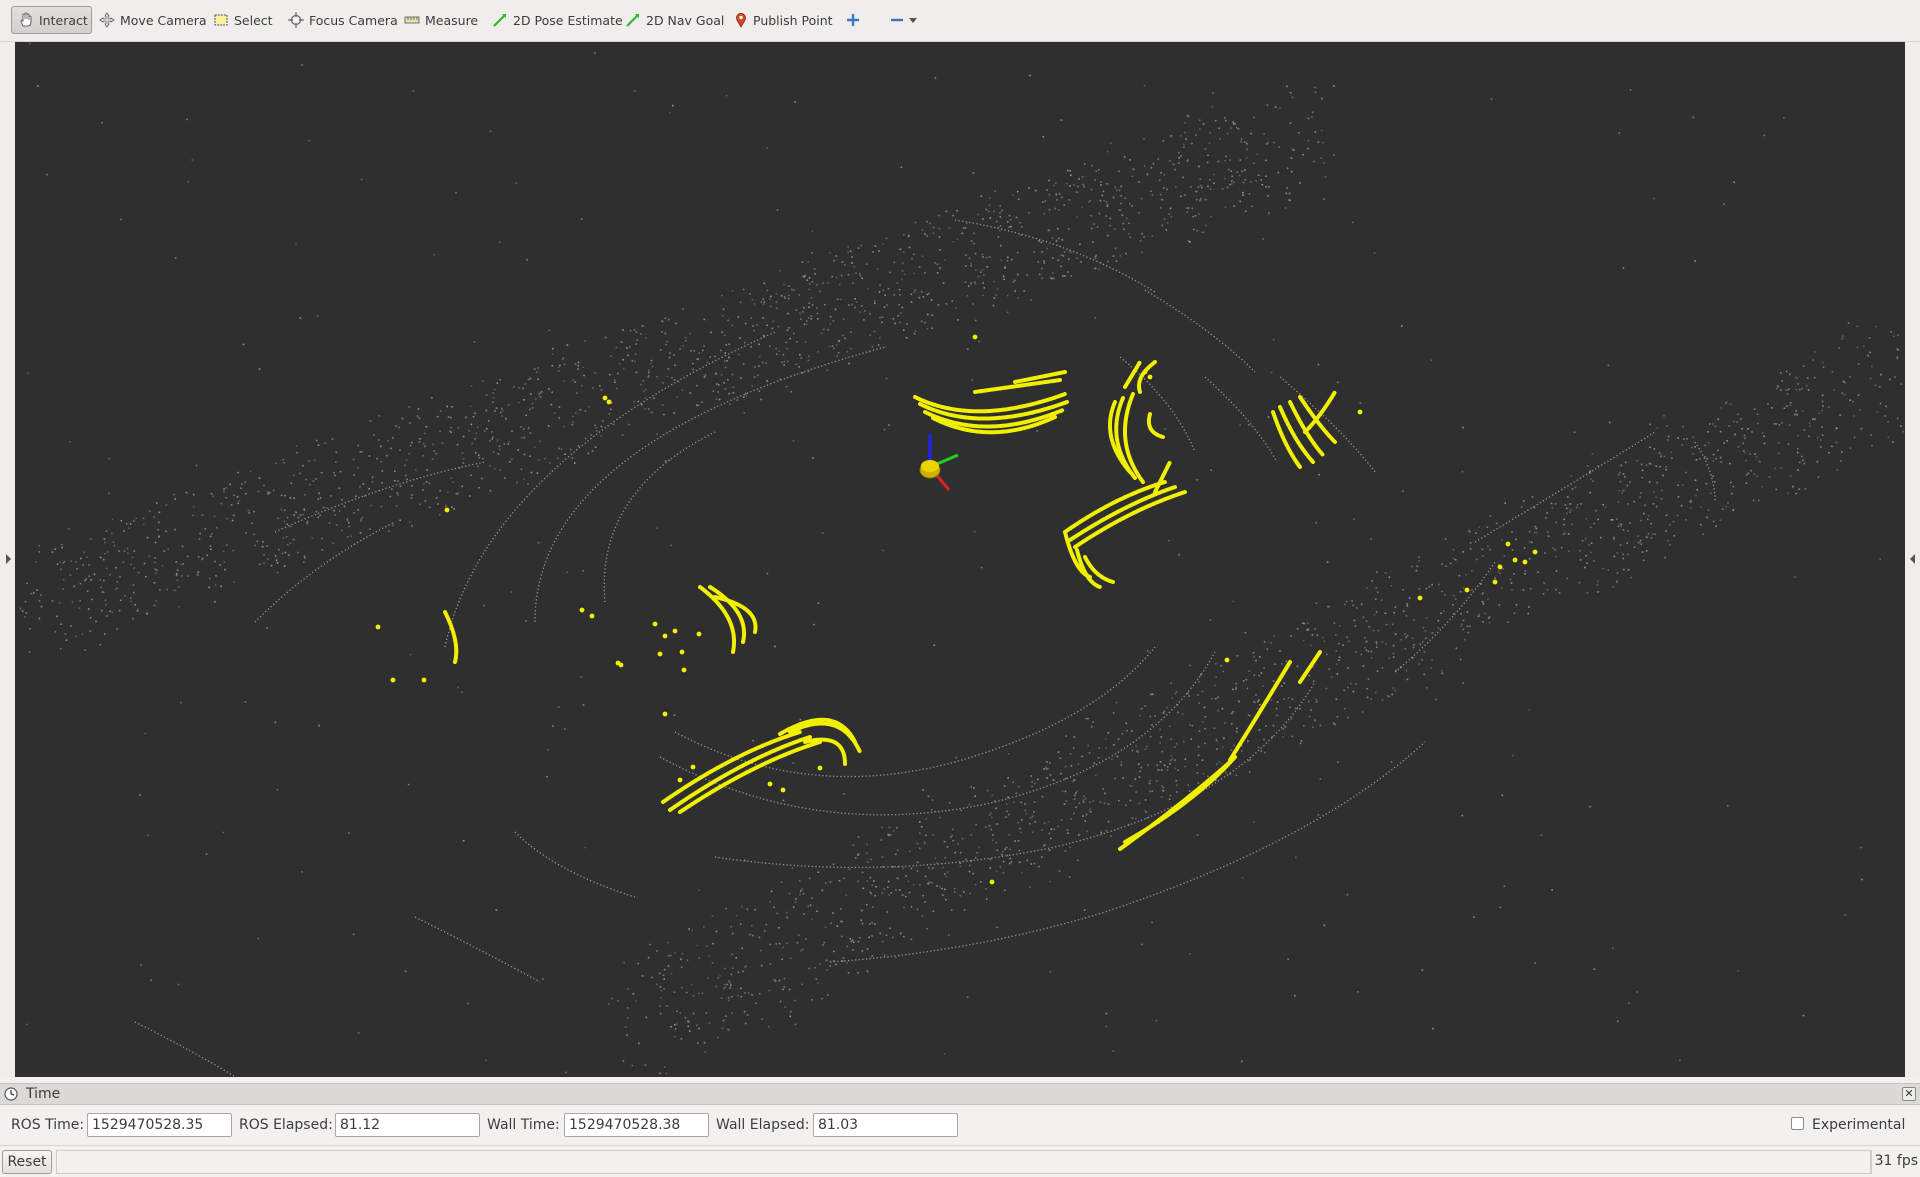 This screenshot has width=1920, height=1177. I want to click on select-tool-label: Select, so click(253, 20).